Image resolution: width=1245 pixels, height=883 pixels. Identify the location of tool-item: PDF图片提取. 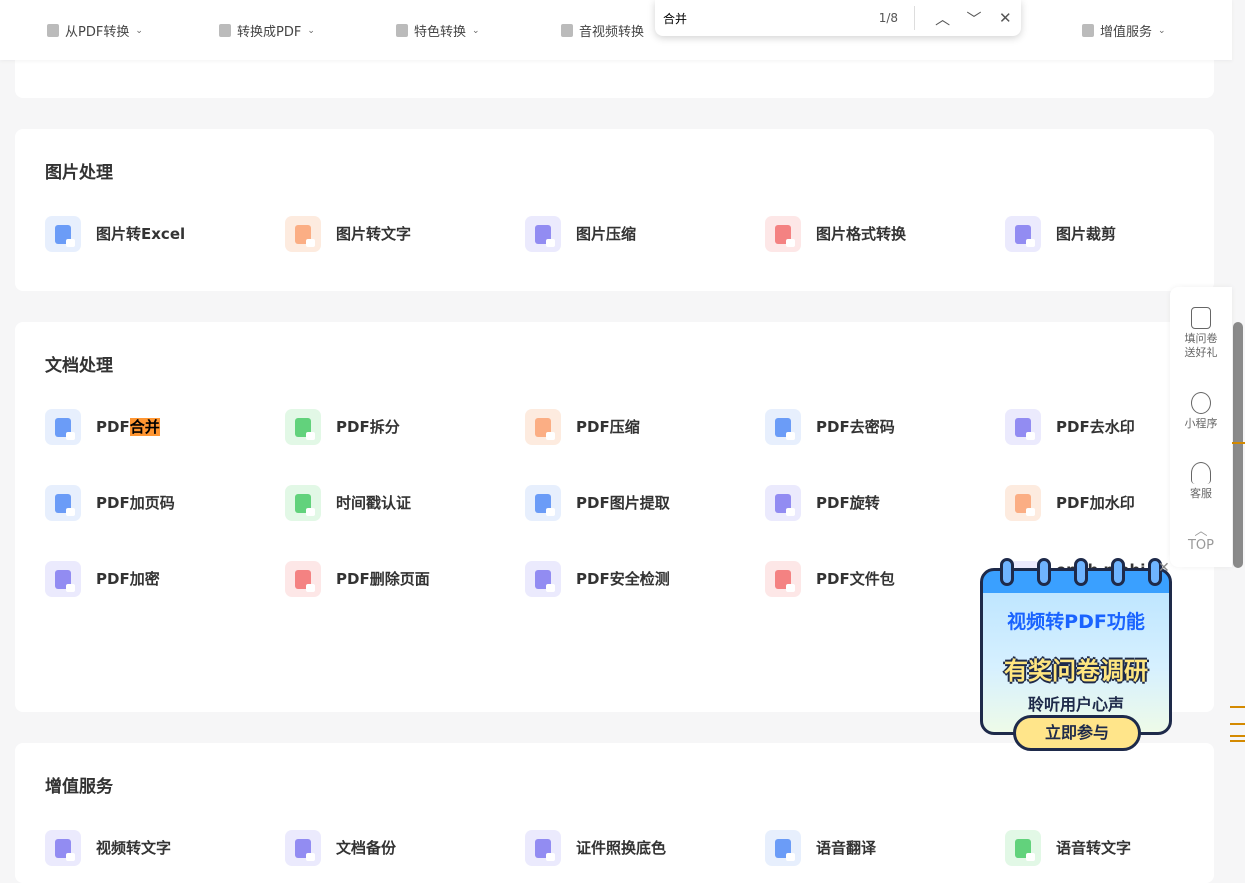
(597, 503).